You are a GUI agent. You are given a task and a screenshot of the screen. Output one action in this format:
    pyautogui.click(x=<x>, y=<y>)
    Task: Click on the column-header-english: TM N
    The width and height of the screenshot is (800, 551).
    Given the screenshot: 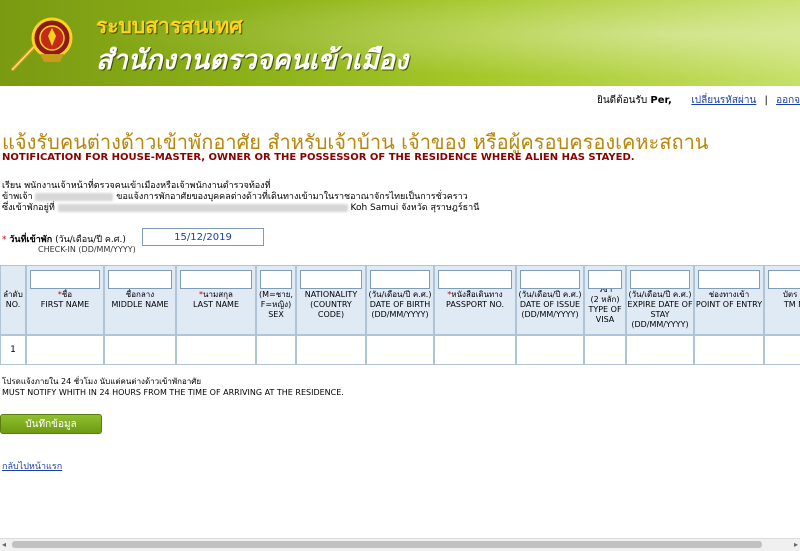 What is the action you would take?
    pyautogui.click(x=791, y=304)
    